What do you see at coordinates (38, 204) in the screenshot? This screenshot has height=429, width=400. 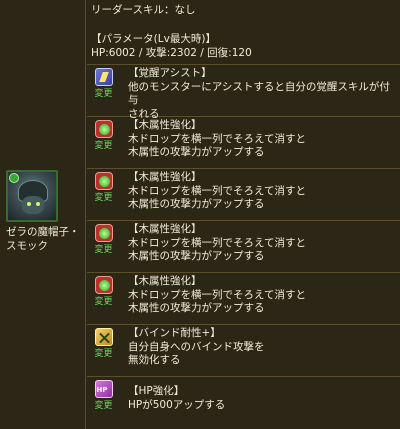 I see `eye-right` at bounding box center [38, 204].